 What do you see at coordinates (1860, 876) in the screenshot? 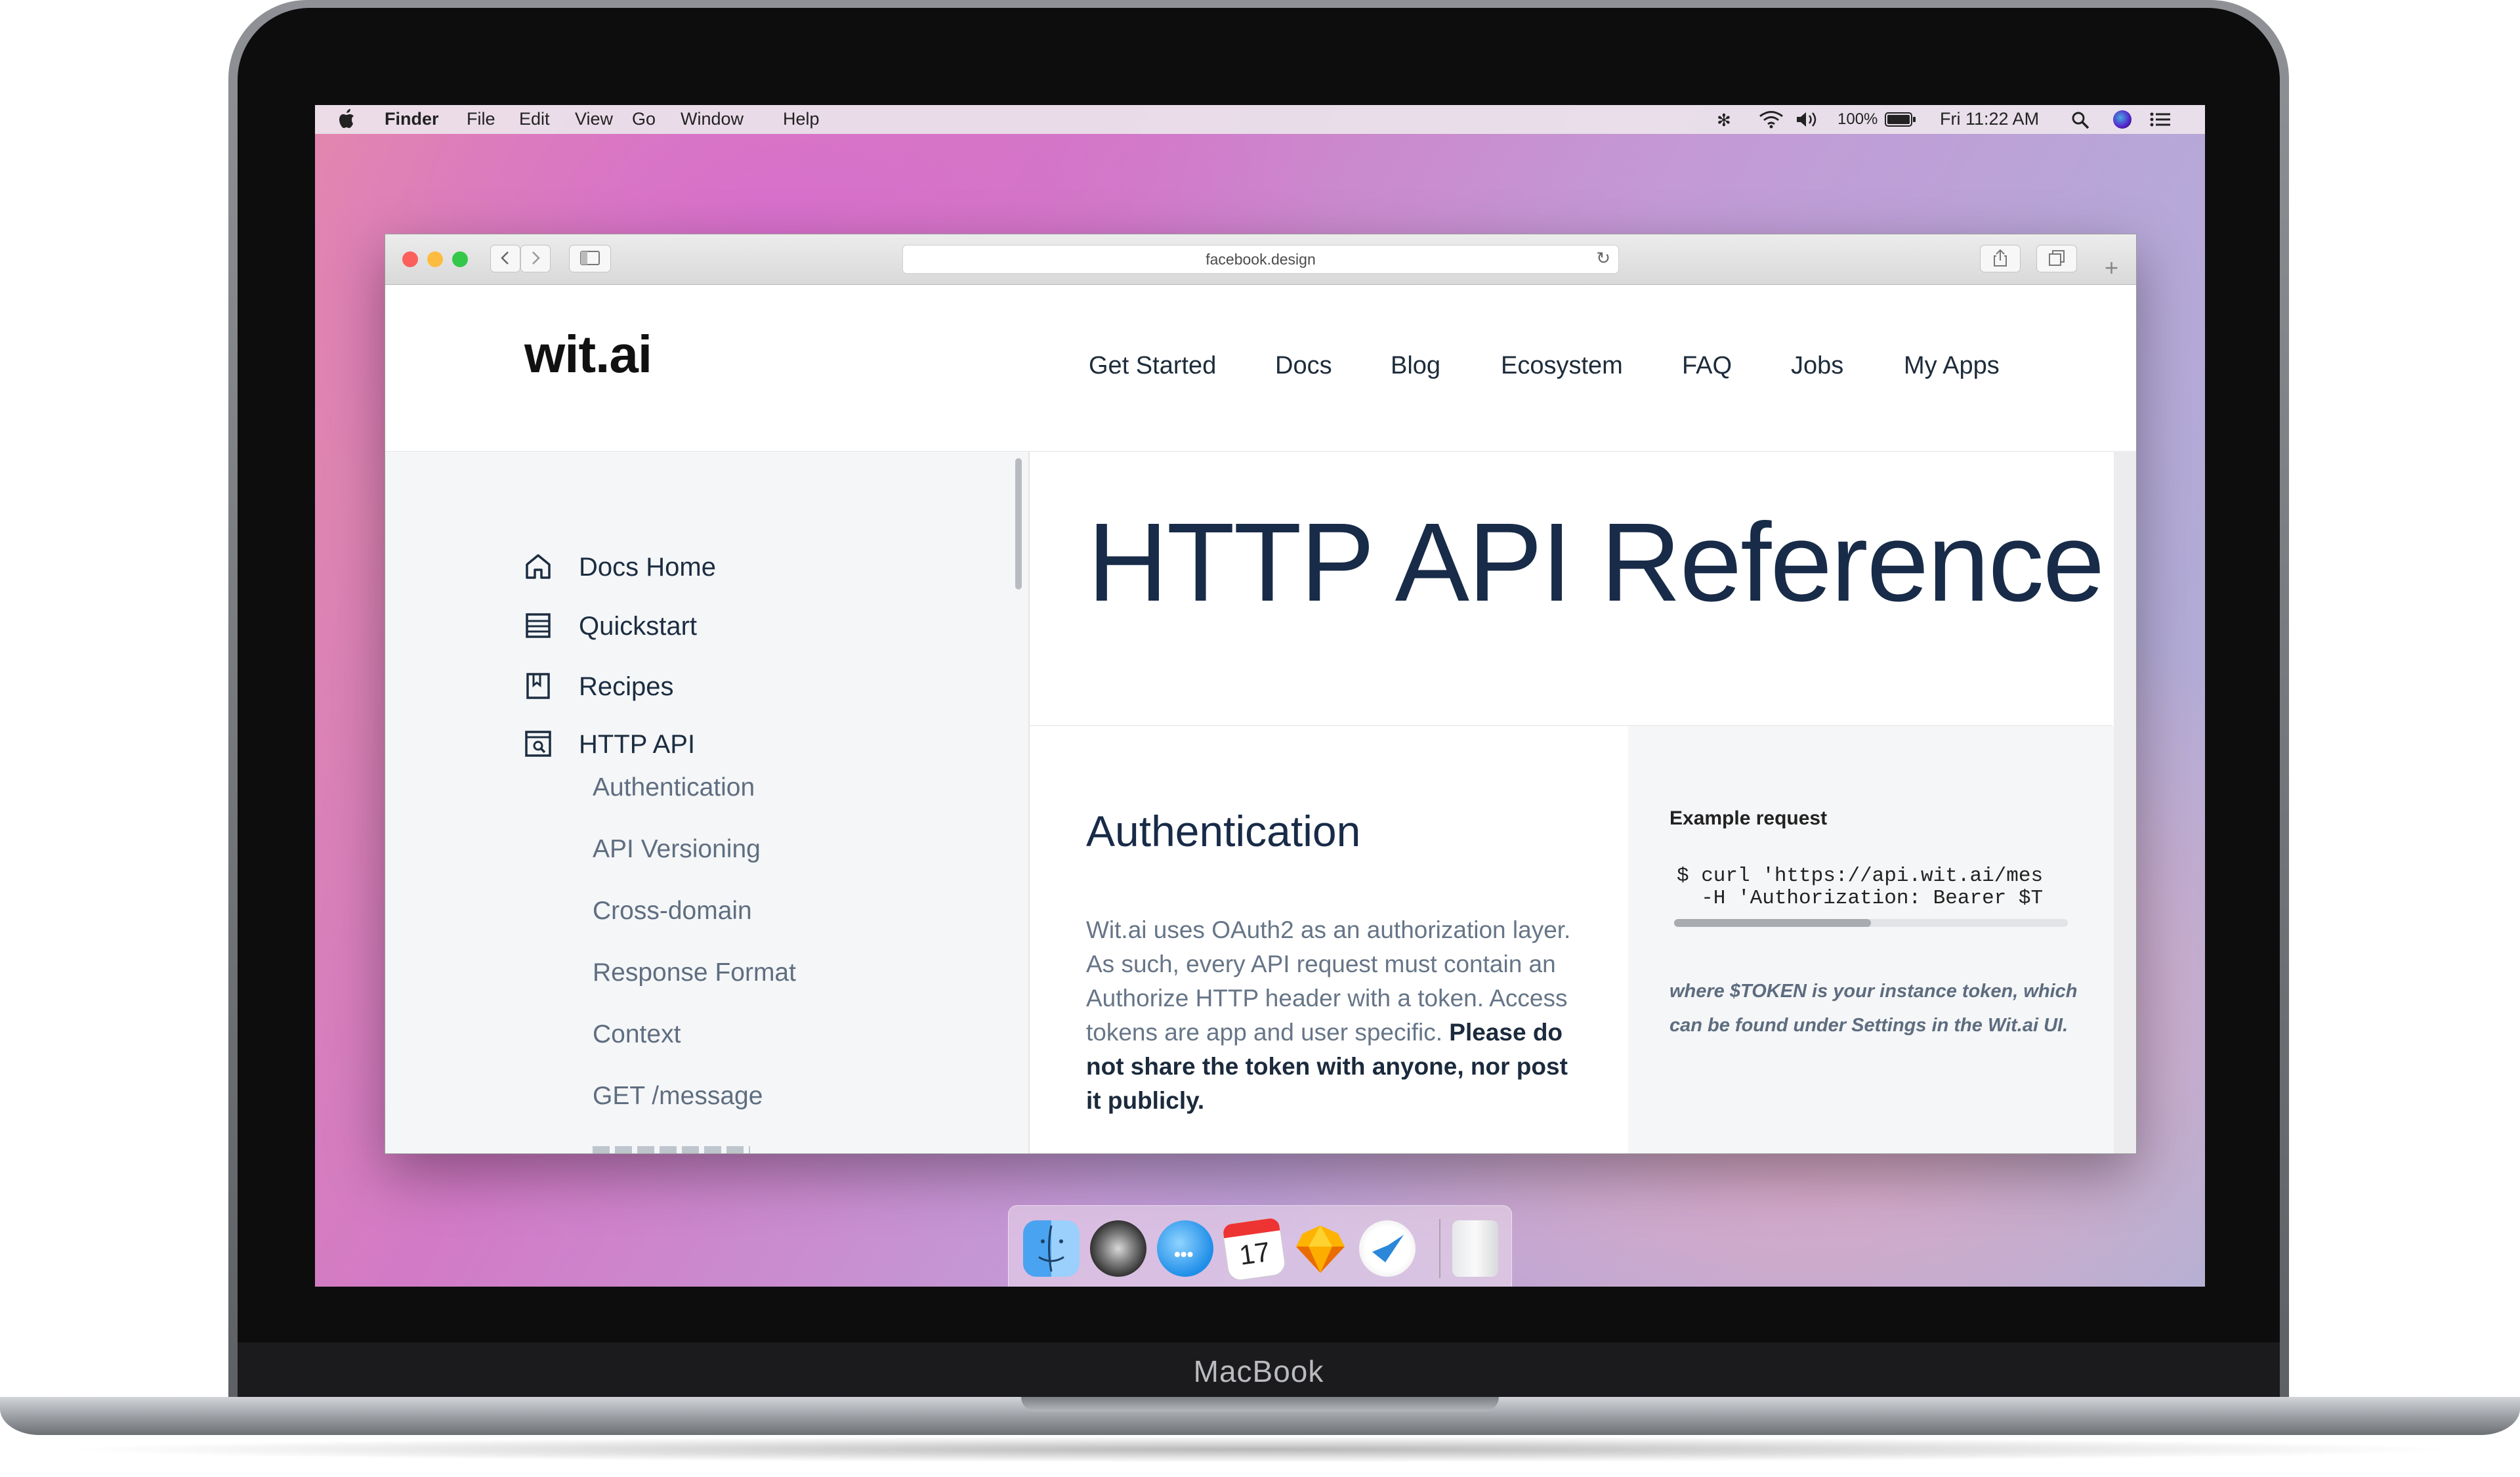
I see `code-line-1: $ curl 'https://api.wit.ai/mes` at bounding box center [1860, 876].